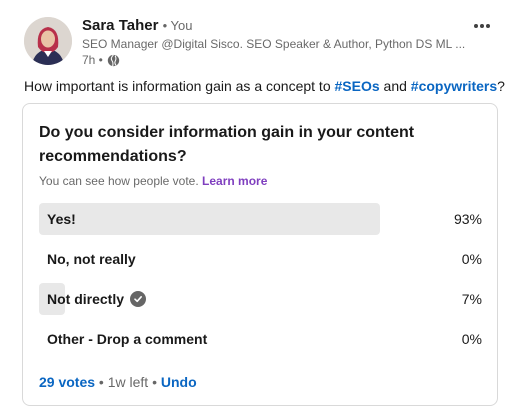 Image resolution: width=515 pixels, height=409 pixels. I want to click on poll-option-label: No, not really, so click(91, 259).